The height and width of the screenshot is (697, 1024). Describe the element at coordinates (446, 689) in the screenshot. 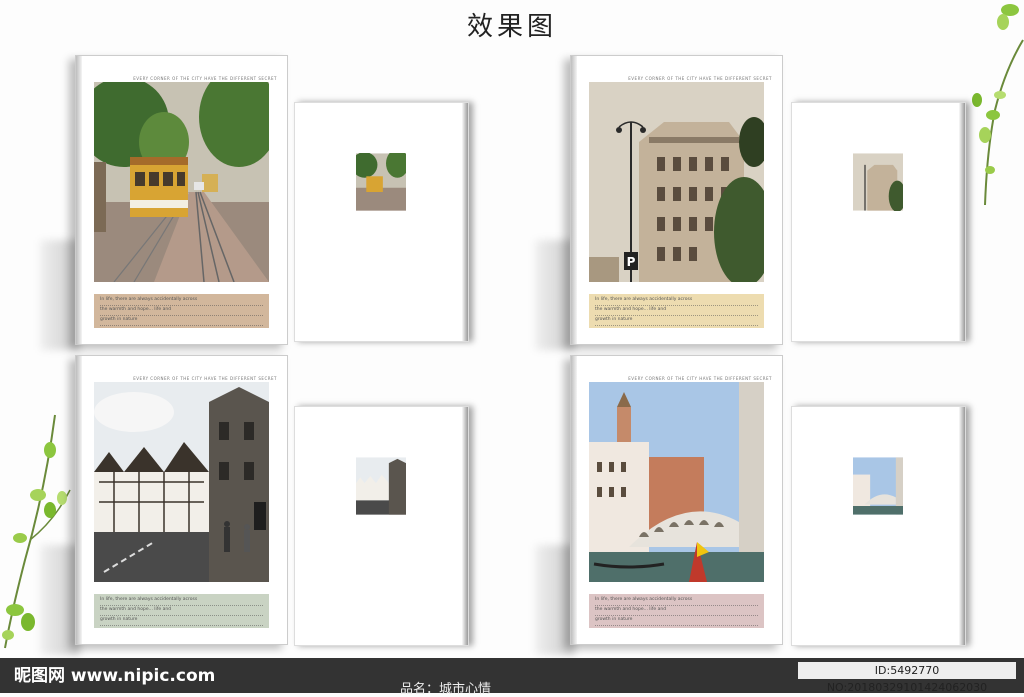

I see `product-name: 品名：城市心情` at that location.